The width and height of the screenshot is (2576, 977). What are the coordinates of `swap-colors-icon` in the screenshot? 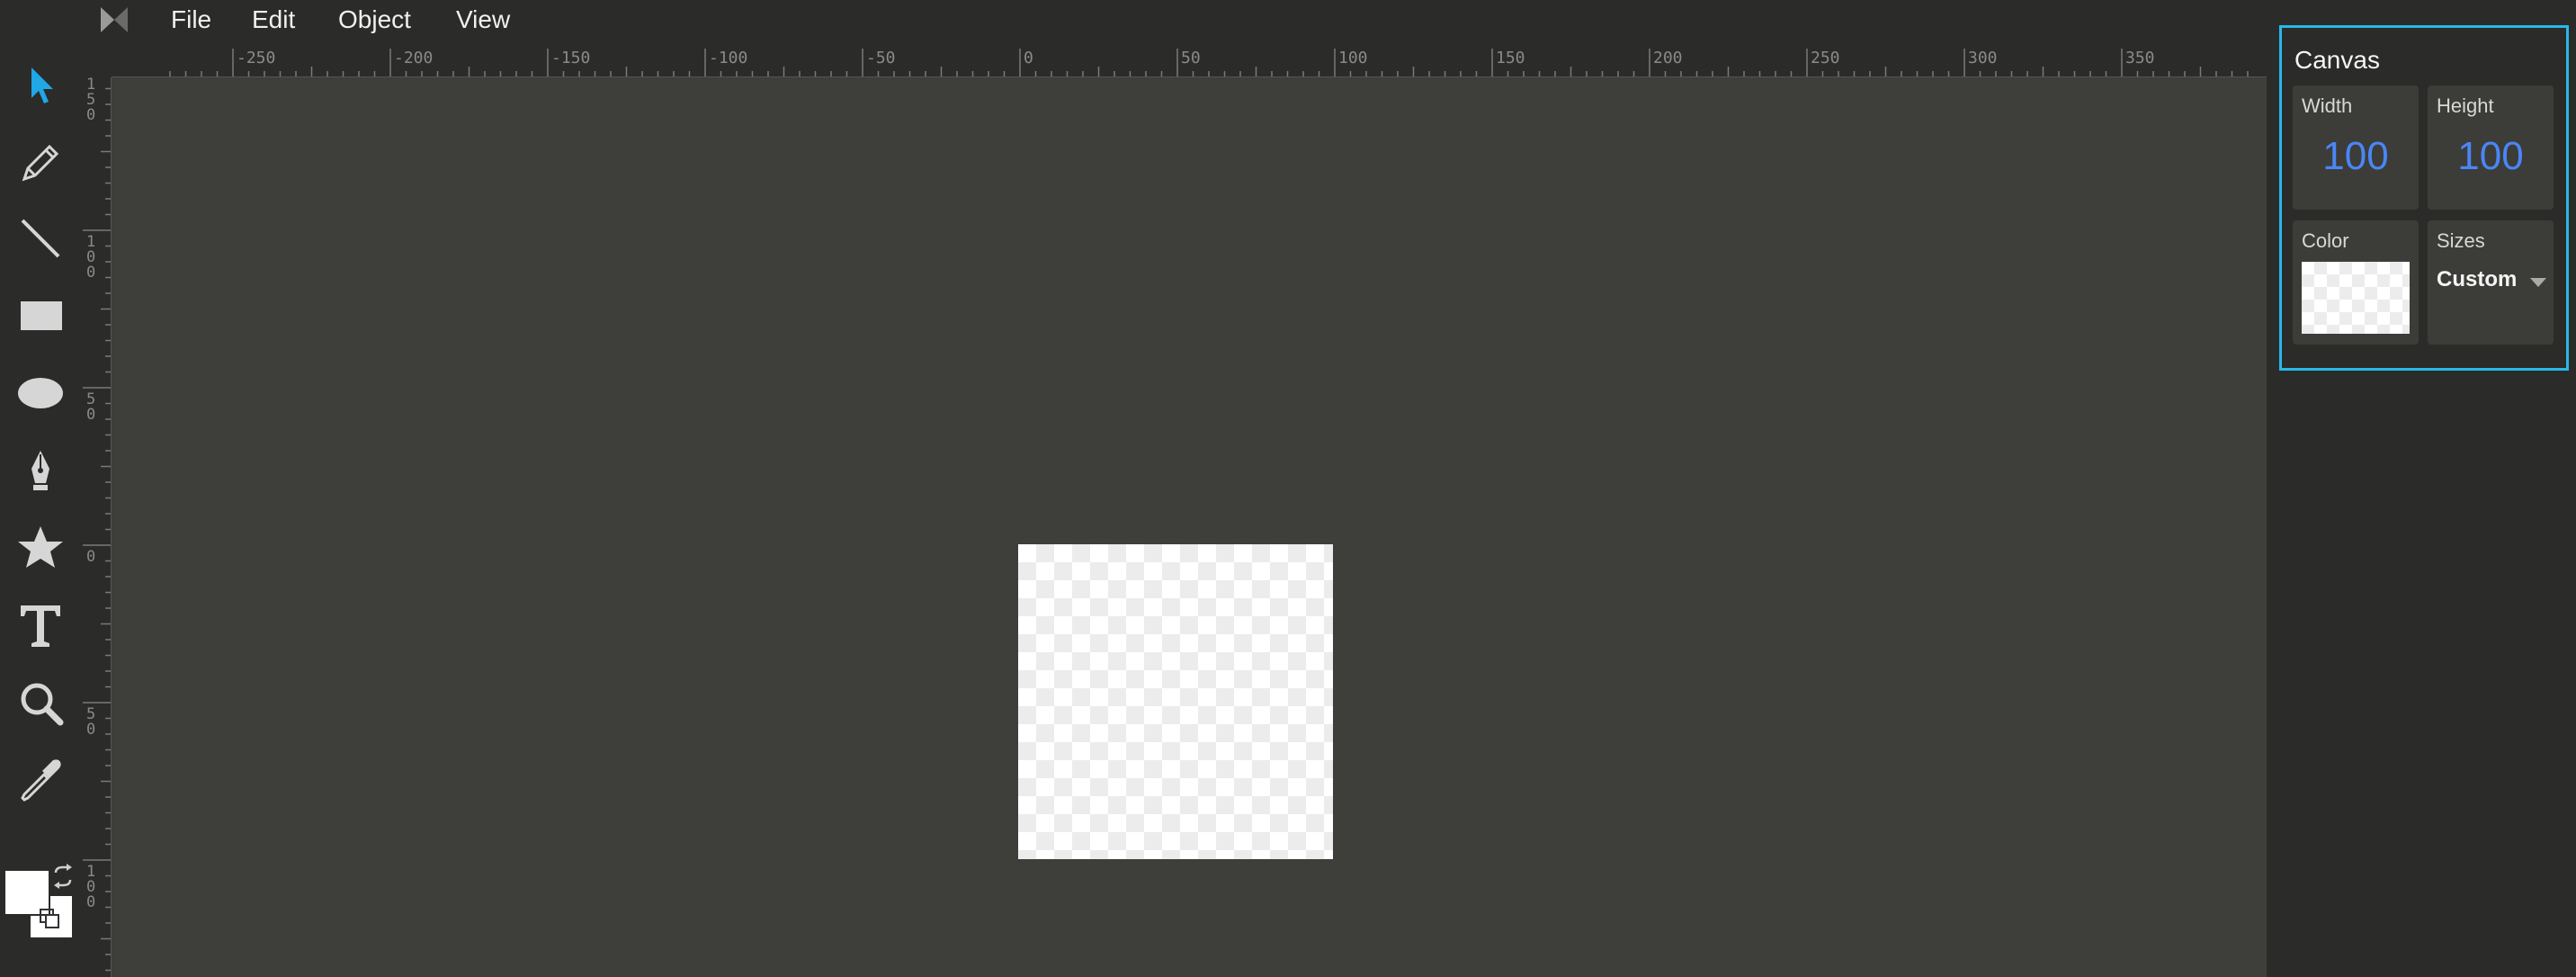 It's located at (63, 876).